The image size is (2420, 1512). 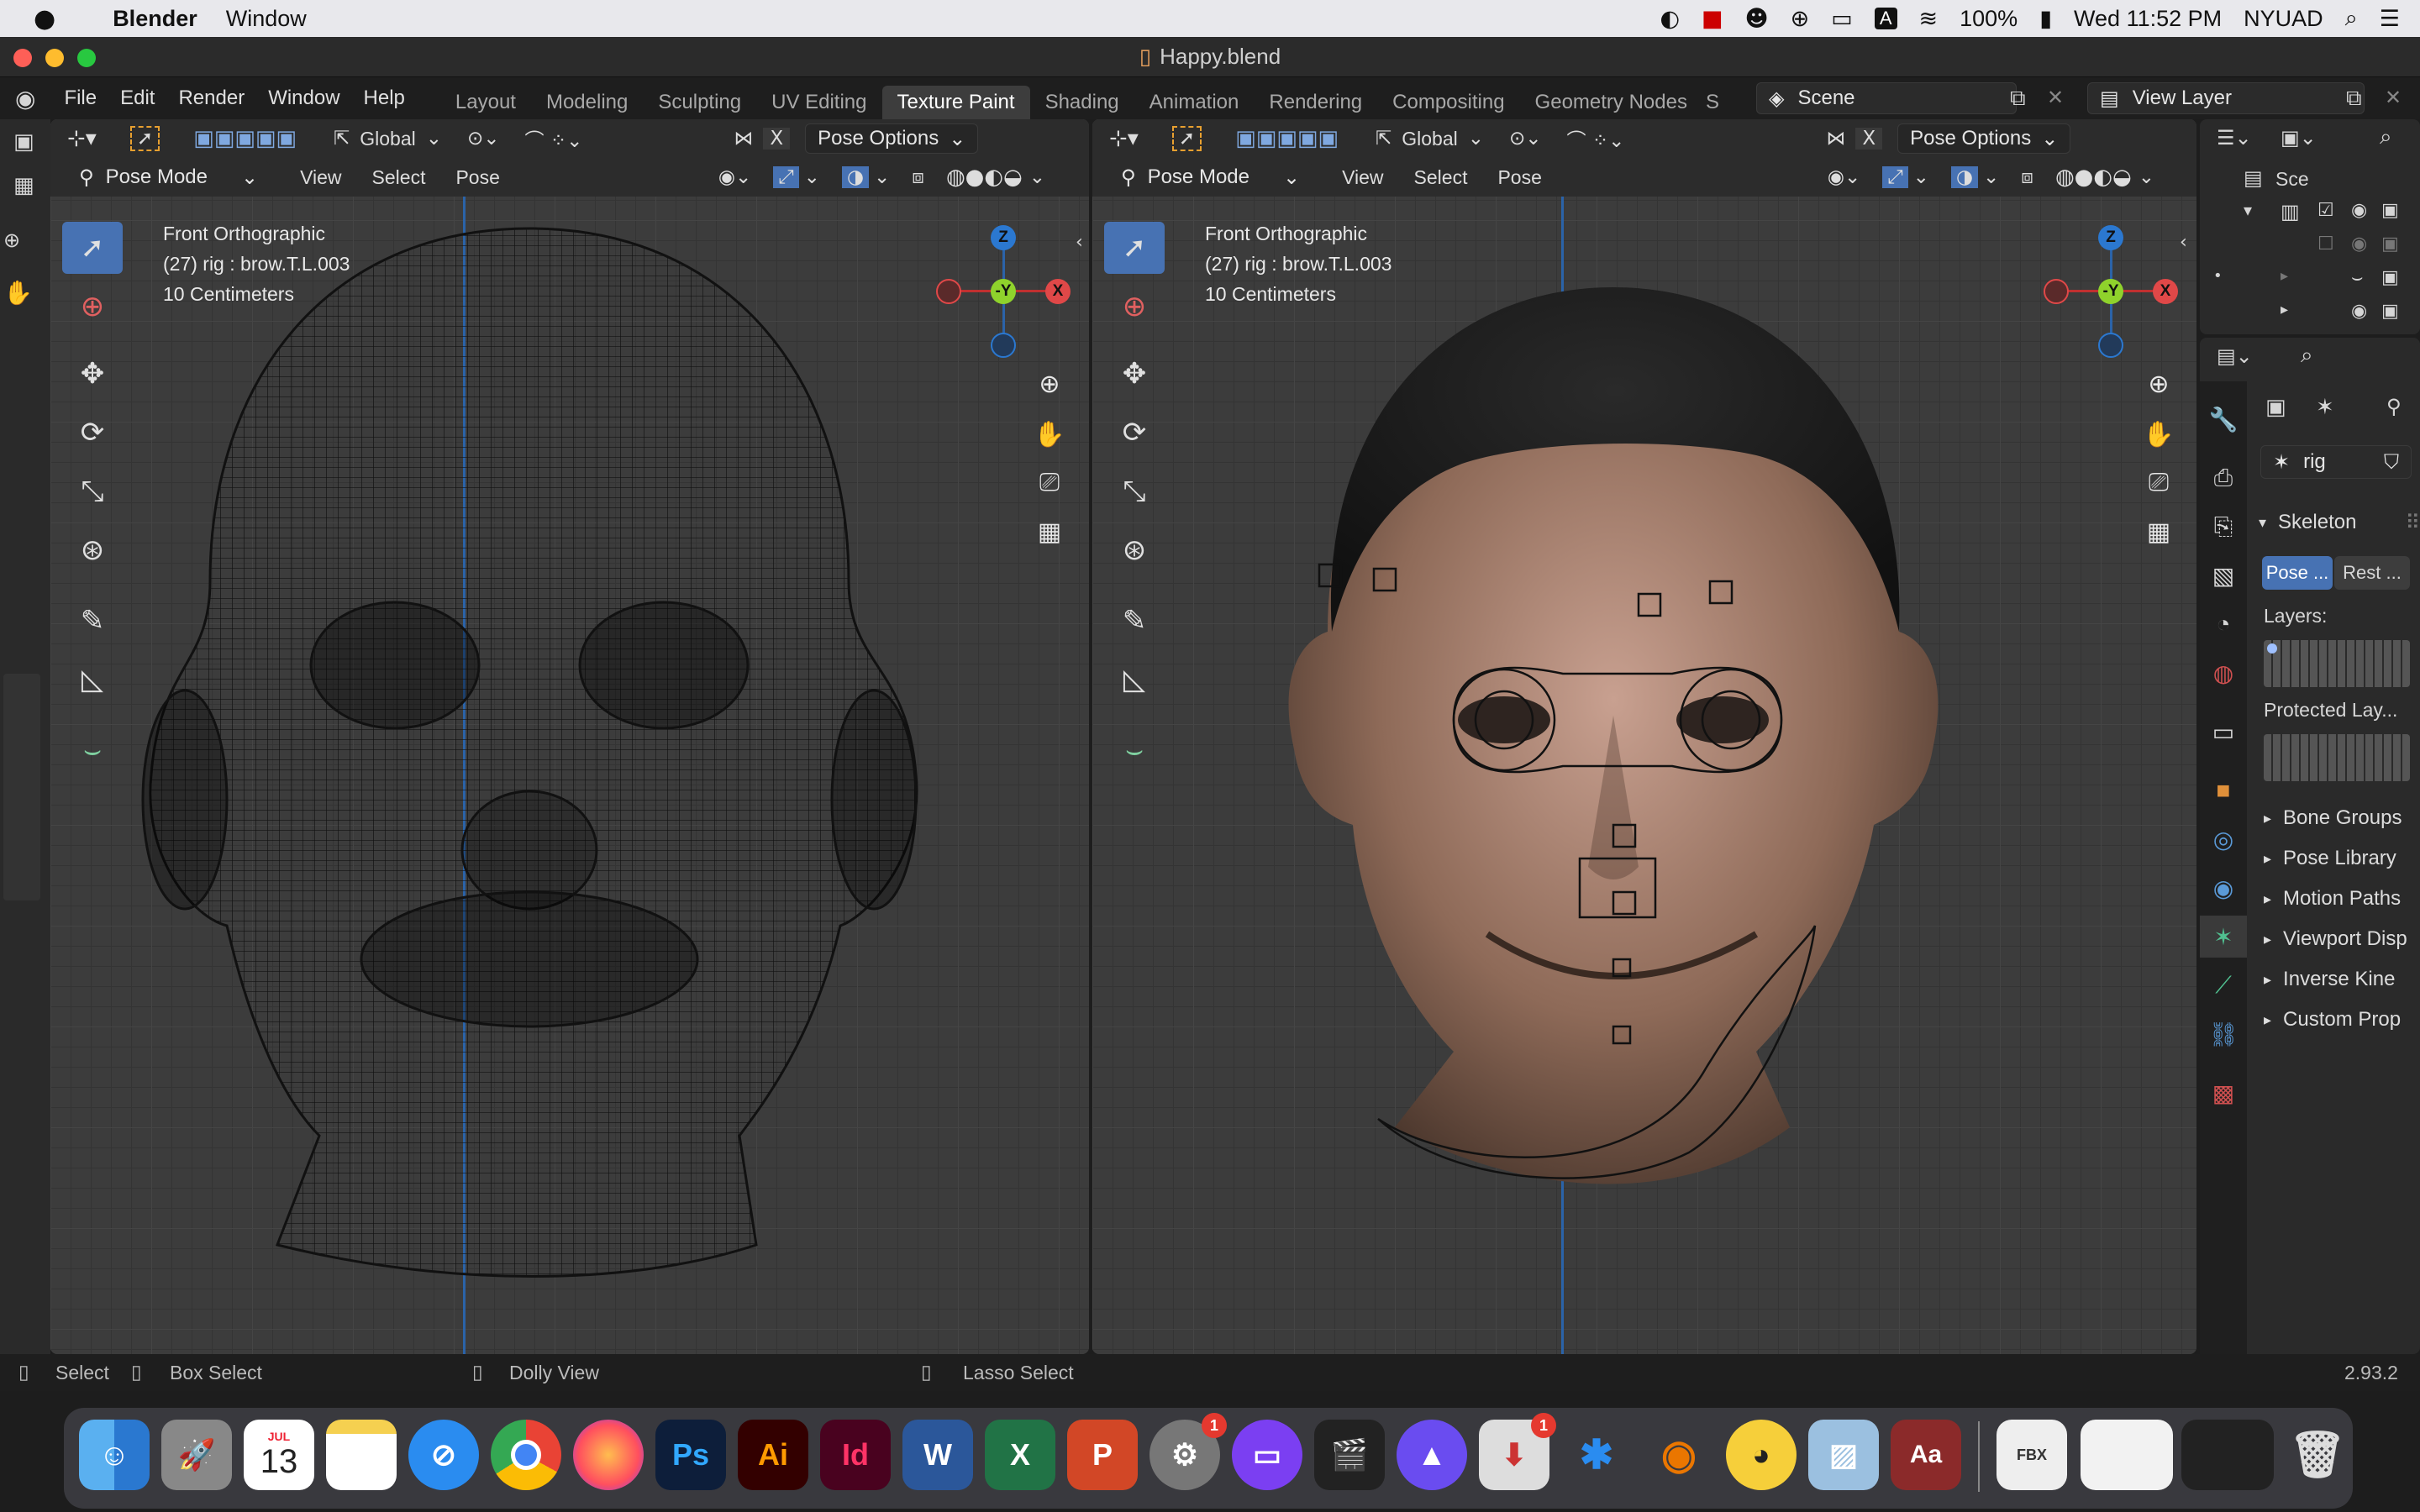 I want to click on photoshop-icon: Ps, so click(x=690, y=1455).